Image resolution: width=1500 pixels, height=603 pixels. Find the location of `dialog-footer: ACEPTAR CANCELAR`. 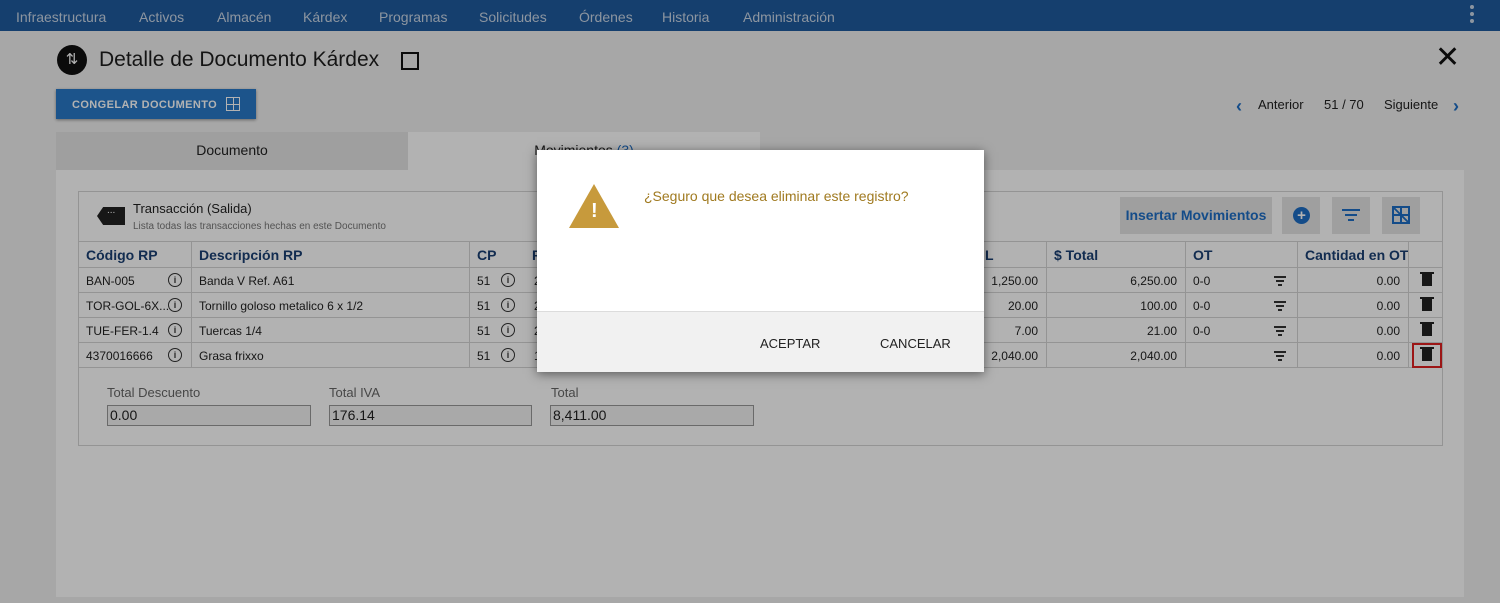

dialog-footer: ACEPTAR CANCELAR is located at coordinates (760, 341).